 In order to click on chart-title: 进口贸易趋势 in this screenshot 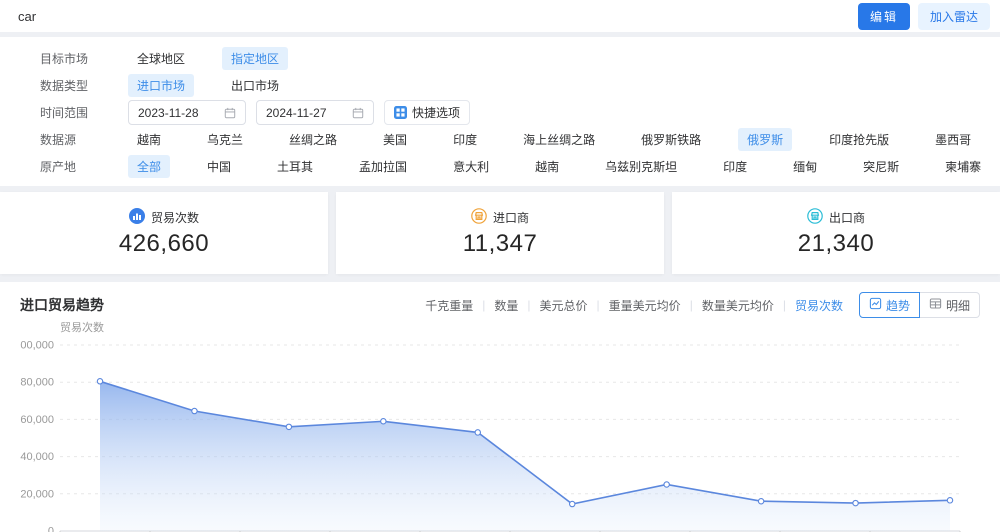, I will do `click(62, 305)`.